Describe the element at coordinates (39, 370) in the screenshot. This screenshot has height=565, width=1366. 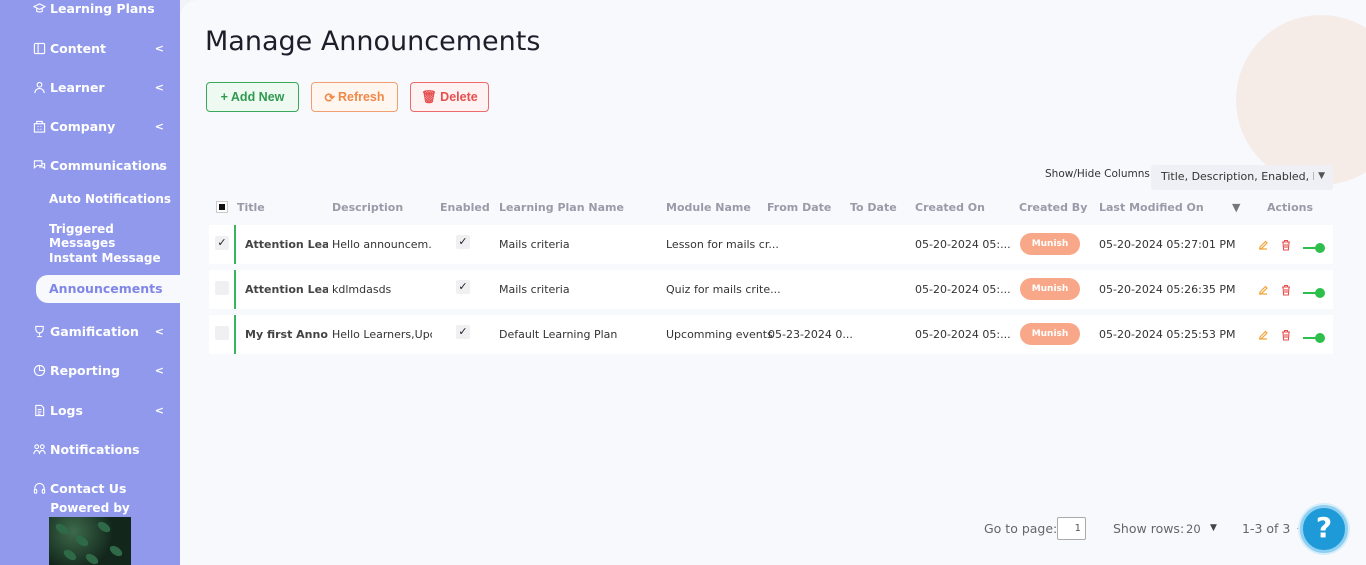
I see `reporting-icon` at that location.